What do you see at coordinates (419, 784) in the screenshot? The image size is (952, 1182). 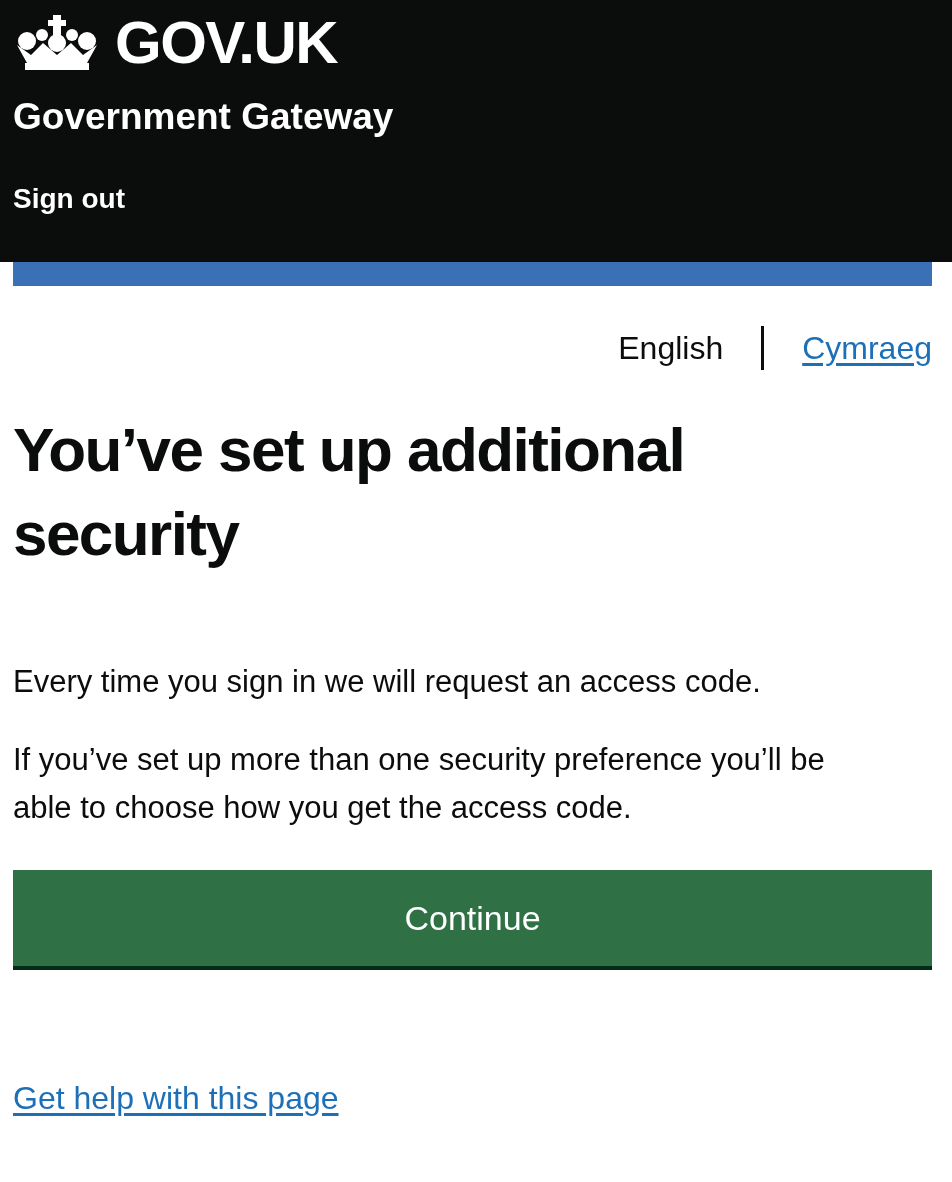 I see `body-text: If you’ve set up more than one security preference you’ll be able to choose how you get the access code.` at bounding box center [419, 784].